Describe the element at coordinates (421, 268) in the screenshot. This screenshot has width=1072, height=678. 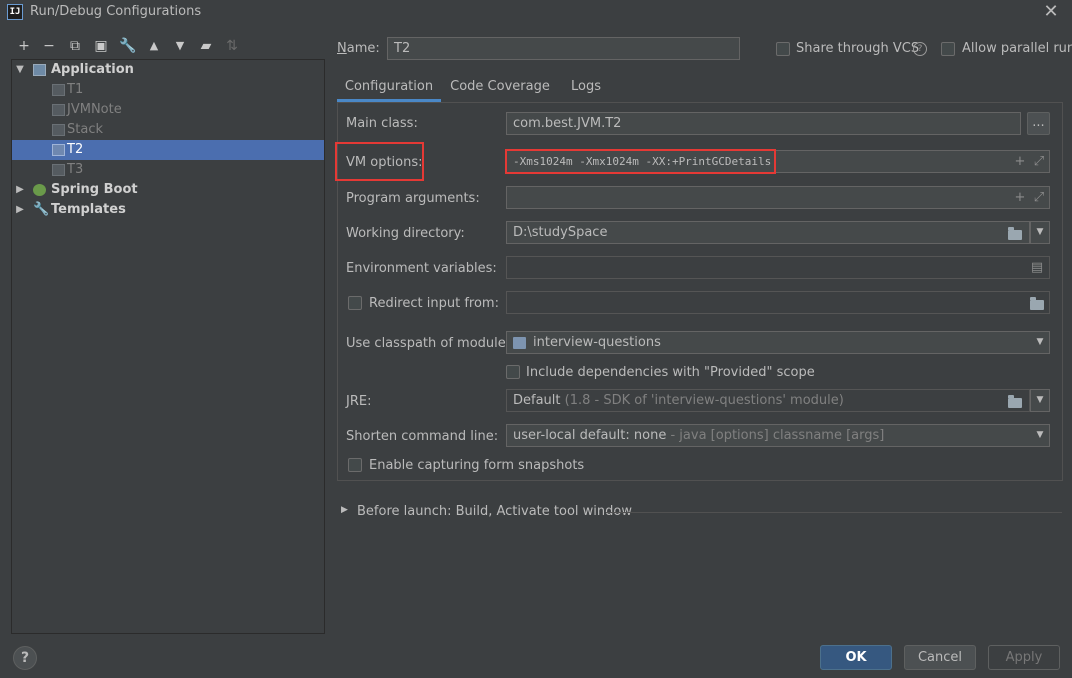
I see `env-vars-label: Environment variables:` at that location.